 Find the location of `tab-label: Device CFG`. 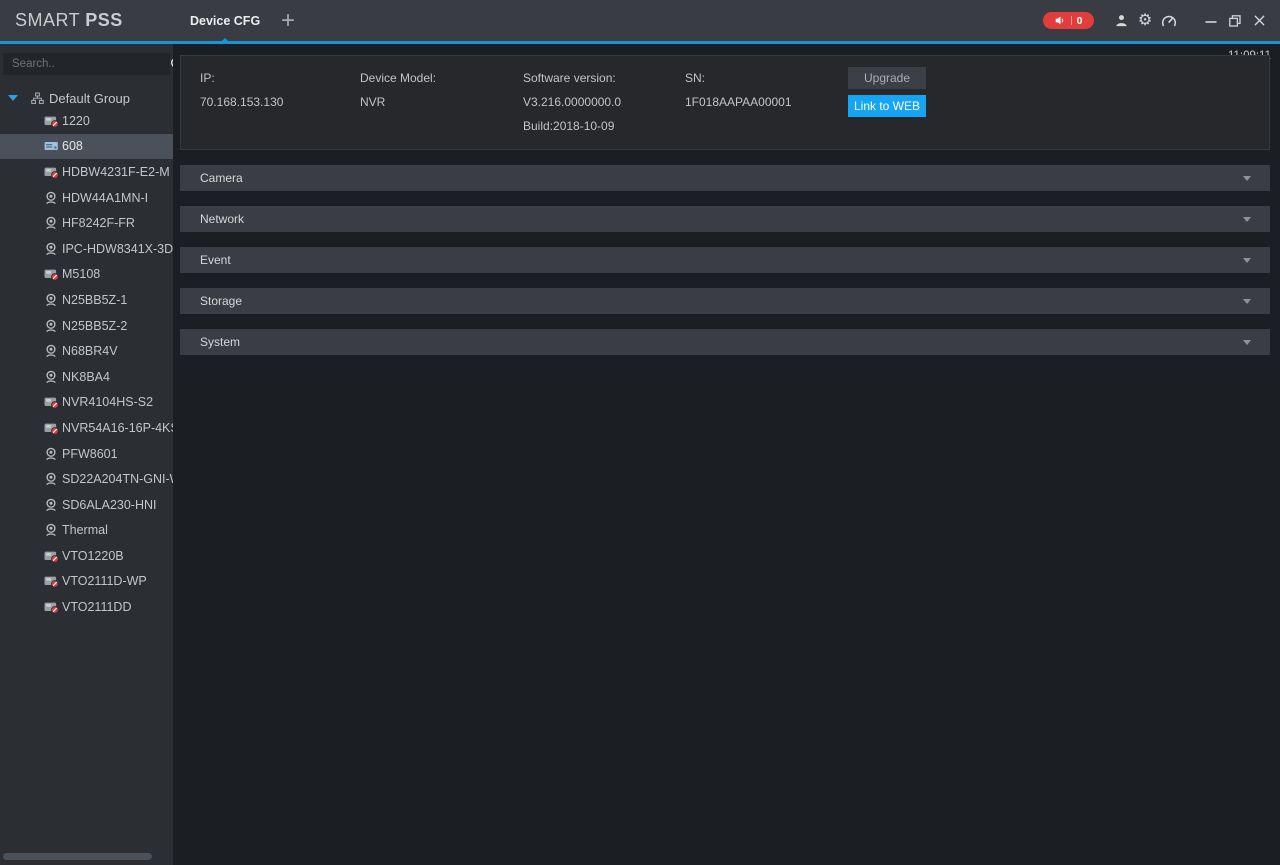

tab-label: Device CFG is located at coordinates (225, 20).